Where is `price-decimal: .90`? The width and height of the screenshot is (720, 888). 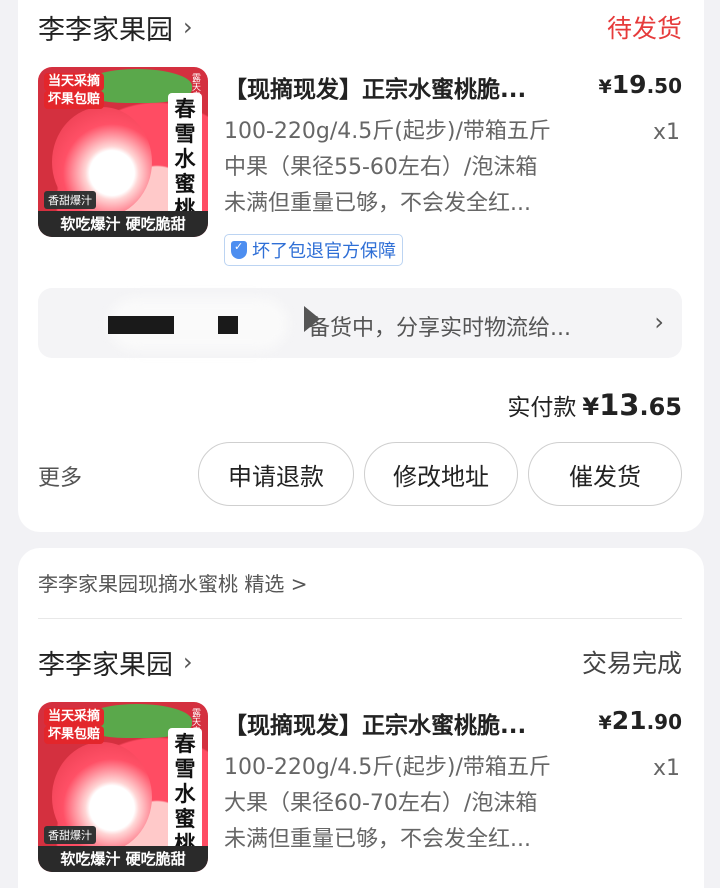 price-decimal: .90 is located at coordinates (664, 722).